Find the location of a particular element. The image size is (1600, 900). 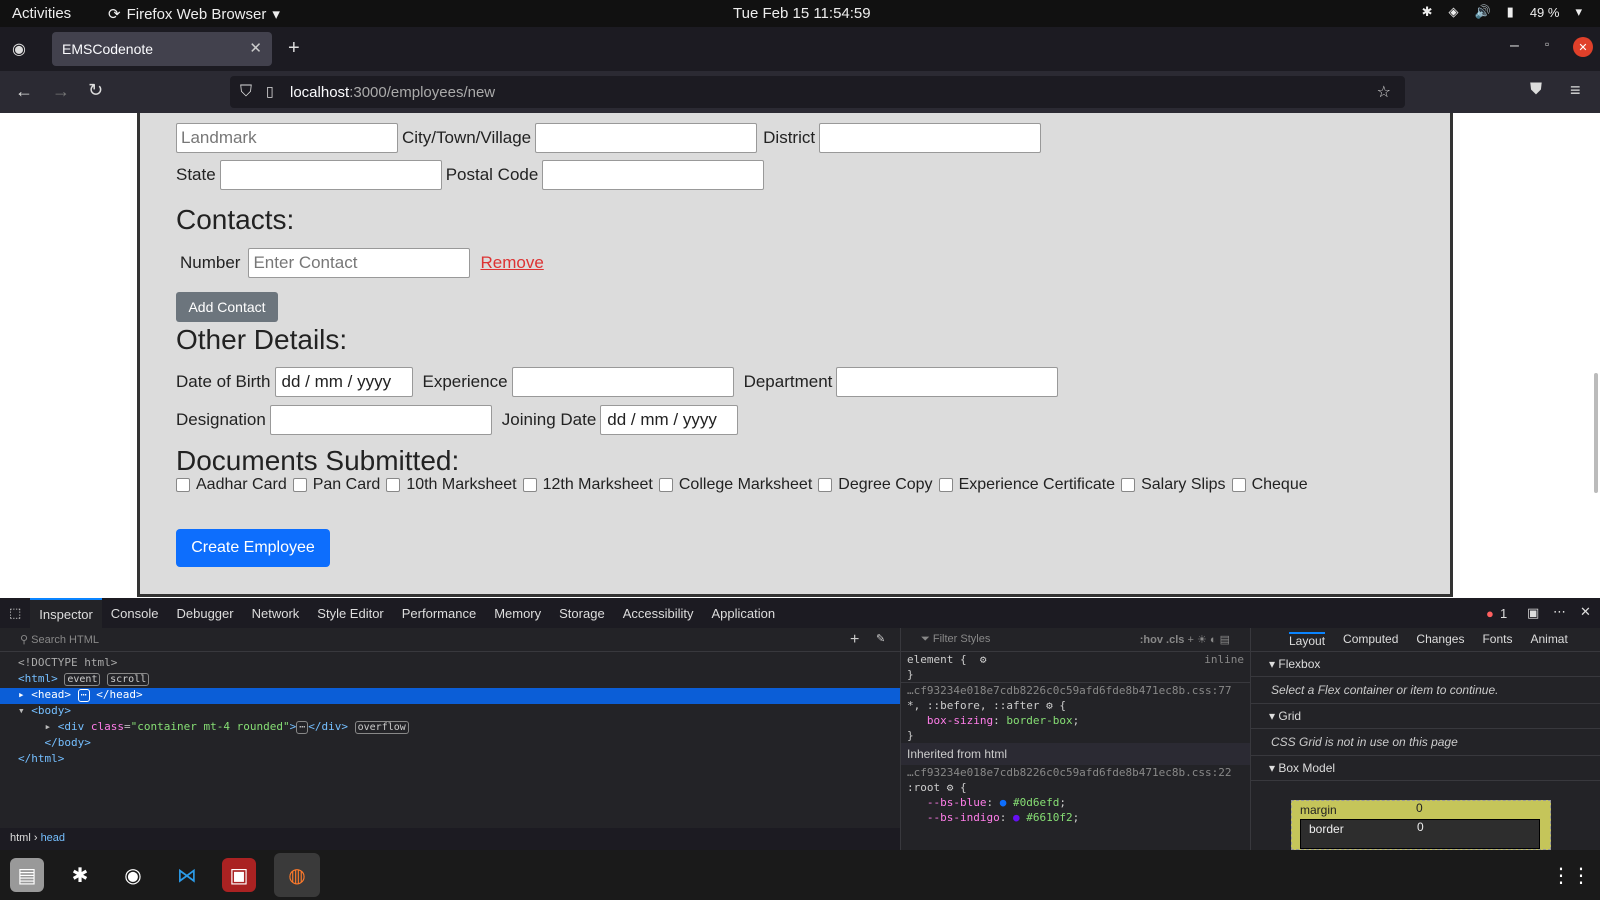

close-tab-icon: ✕ is located at coordinates (255, 48).